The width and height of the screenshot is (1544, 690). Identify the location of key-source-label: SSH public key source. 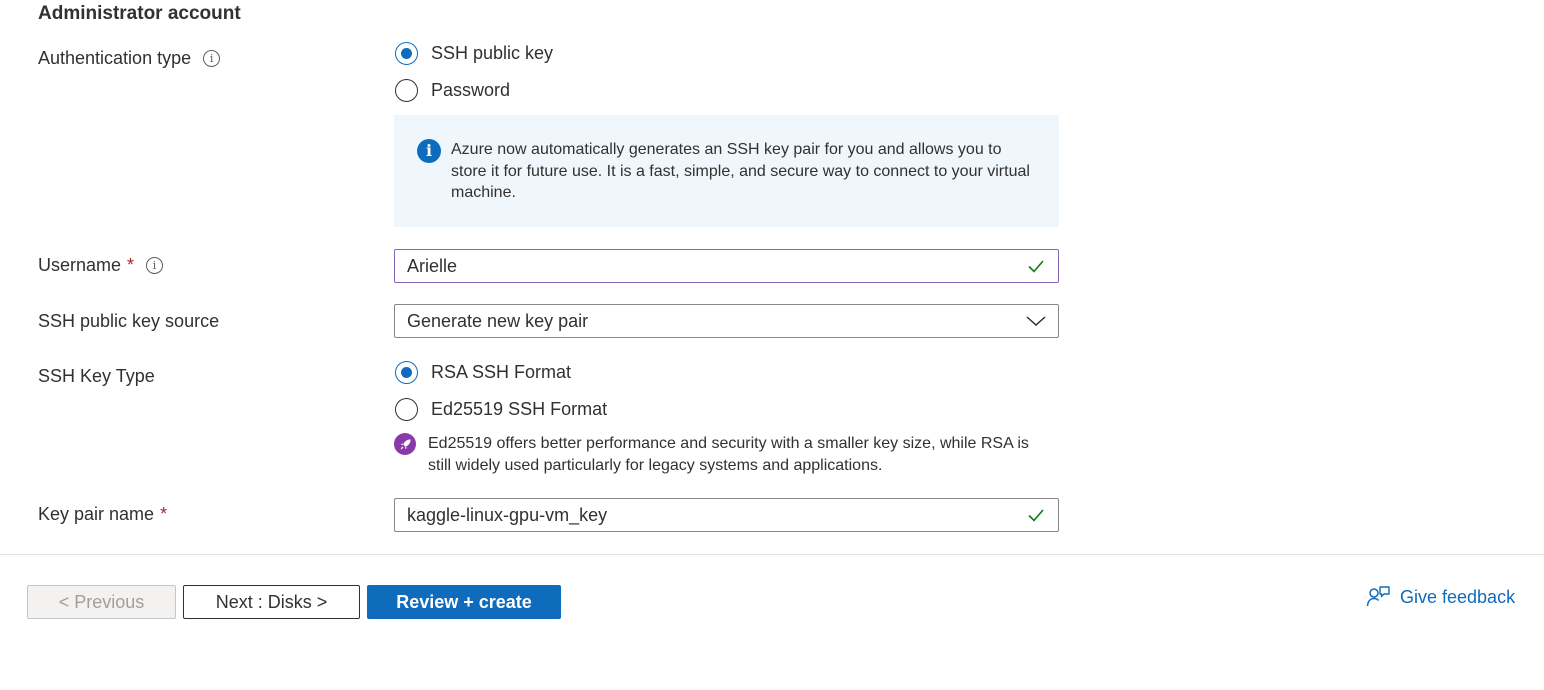
(128, 321).